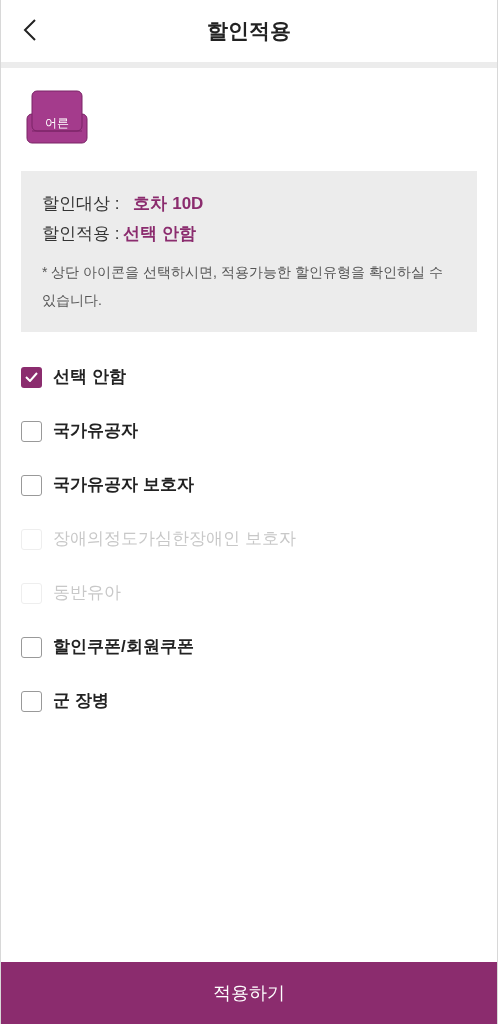  What do you see at coordinates (249, 993) in the screenshot?
I see `apply-button: 적용하기` at bounding box center [249, 993].